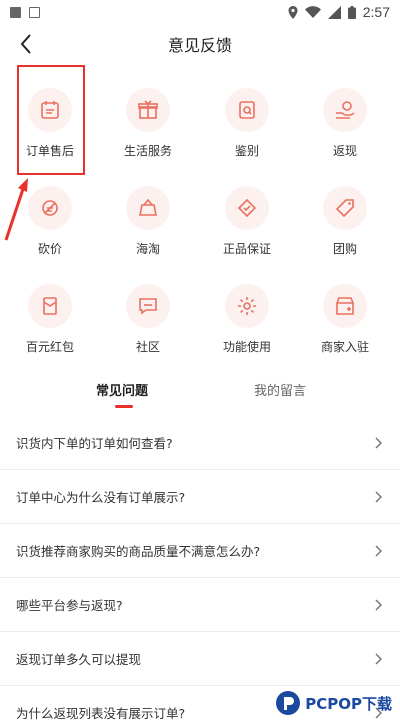  Describe the element at coordinates (148, 321) in the screenshot. I see `category-community: 社区` at that location.